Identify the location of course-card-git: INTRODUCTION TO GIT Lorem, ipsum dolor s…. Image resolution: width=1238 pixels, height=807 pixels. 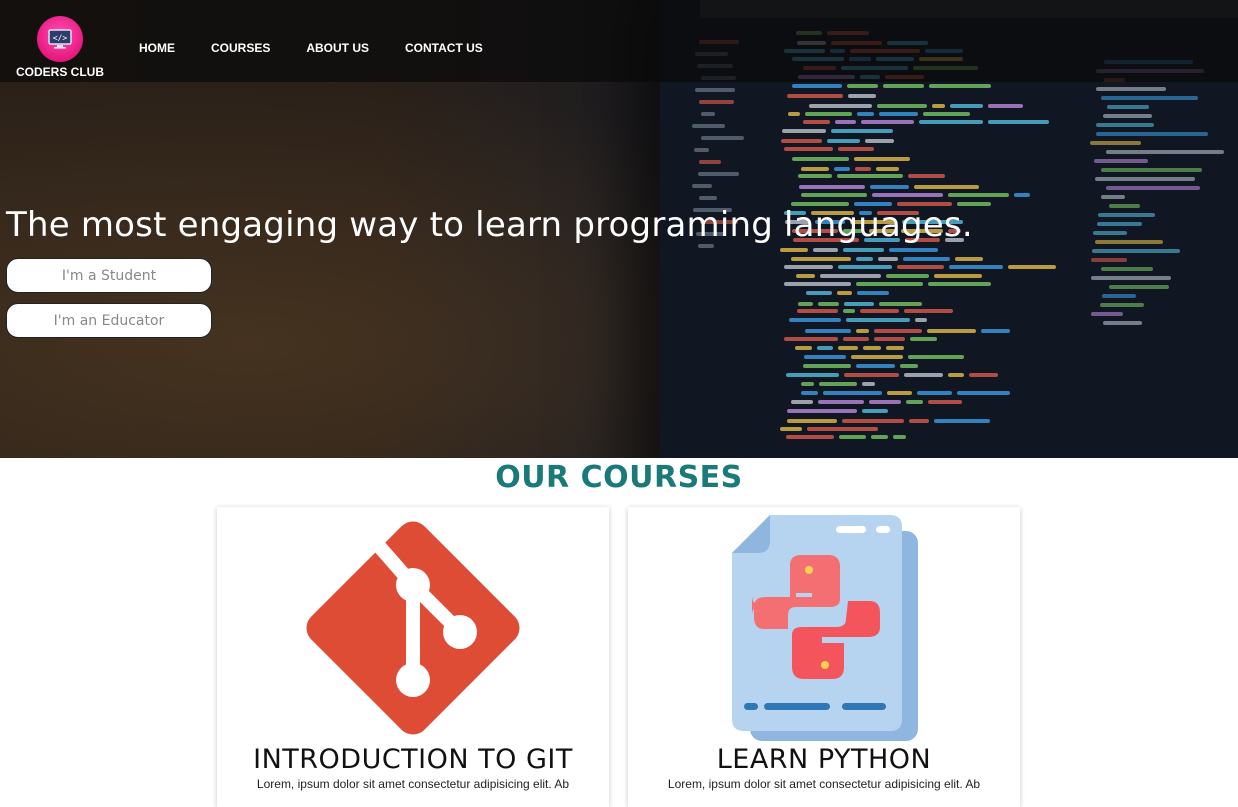
(413, 657).